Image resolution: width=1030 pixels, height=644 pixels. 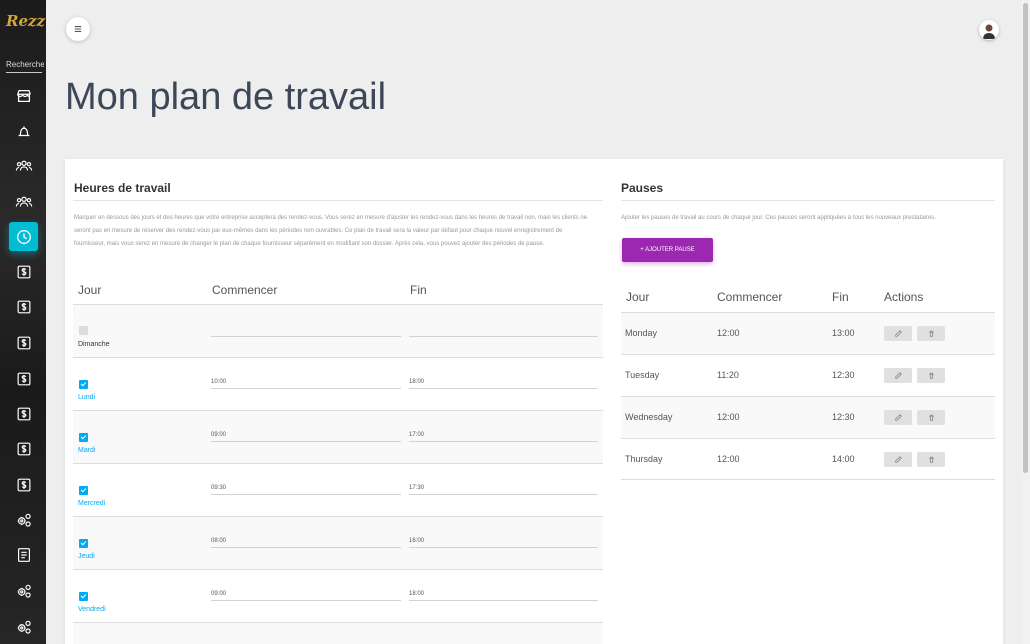 I want to click on start-time-input: 09:30, so click(x=306, y=490).